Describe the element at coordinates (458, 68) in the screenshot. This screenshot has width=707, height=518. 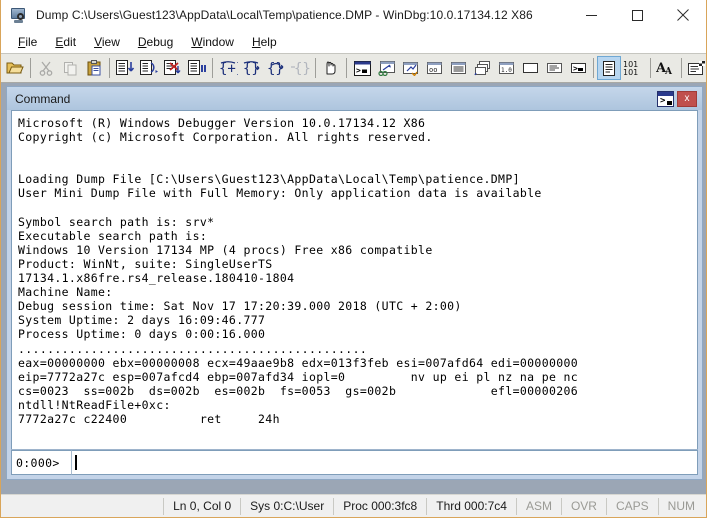
I see `memory-window-icon` at that location.